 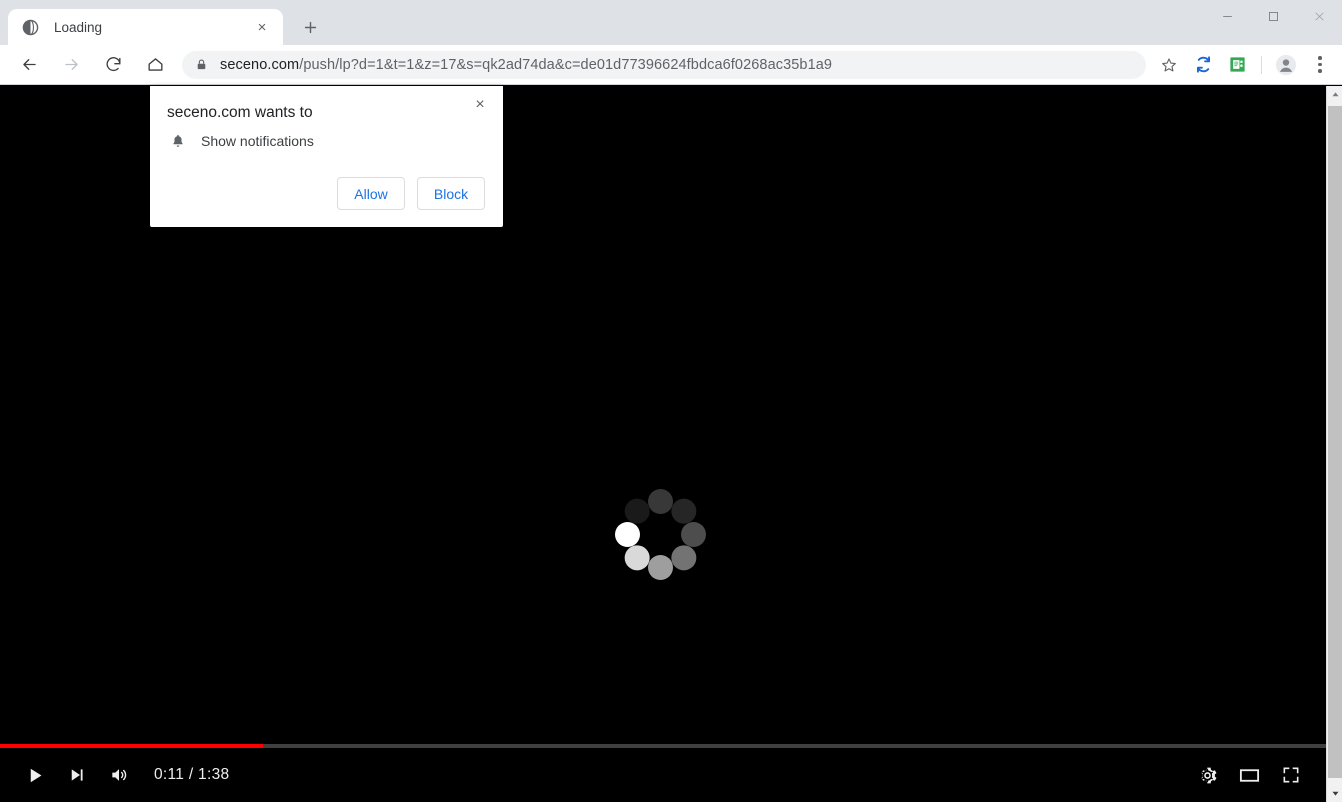 I want to click on close-window-button, so click(x=1319, y=16).